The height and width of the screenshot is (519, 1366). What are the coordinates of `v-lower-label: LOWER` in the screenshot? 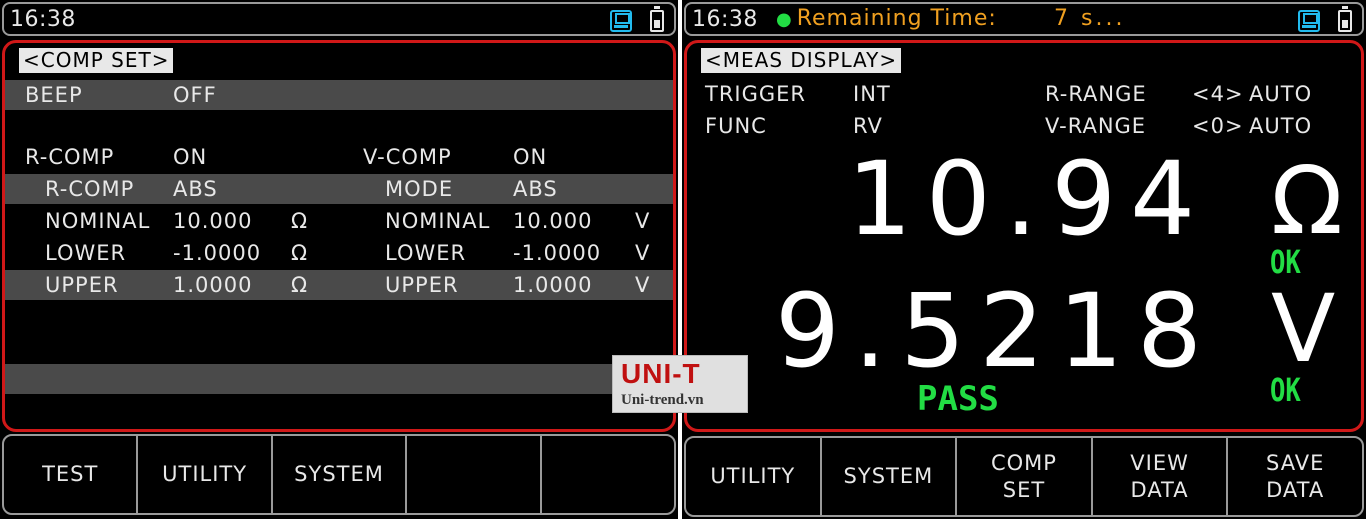 It's located at (426, 253).